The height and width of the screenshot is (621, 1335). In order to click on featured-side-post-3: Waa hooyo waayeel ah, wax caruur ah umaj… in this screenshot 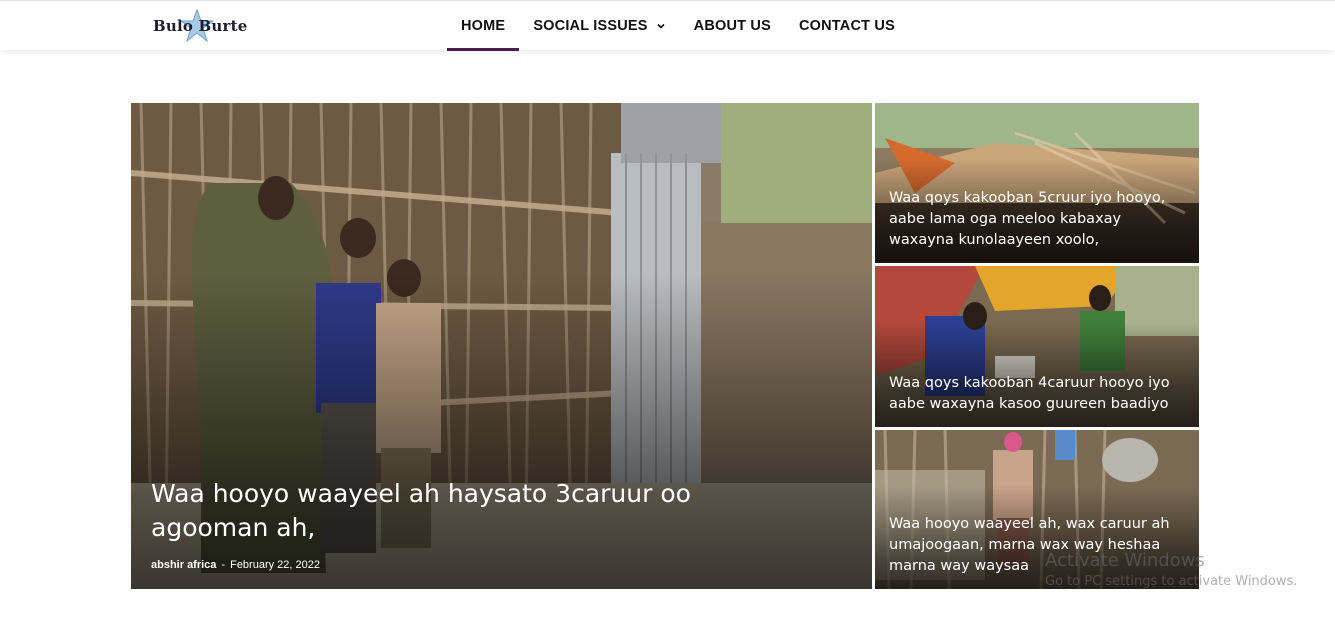, I will do `click(1037, 509)`.